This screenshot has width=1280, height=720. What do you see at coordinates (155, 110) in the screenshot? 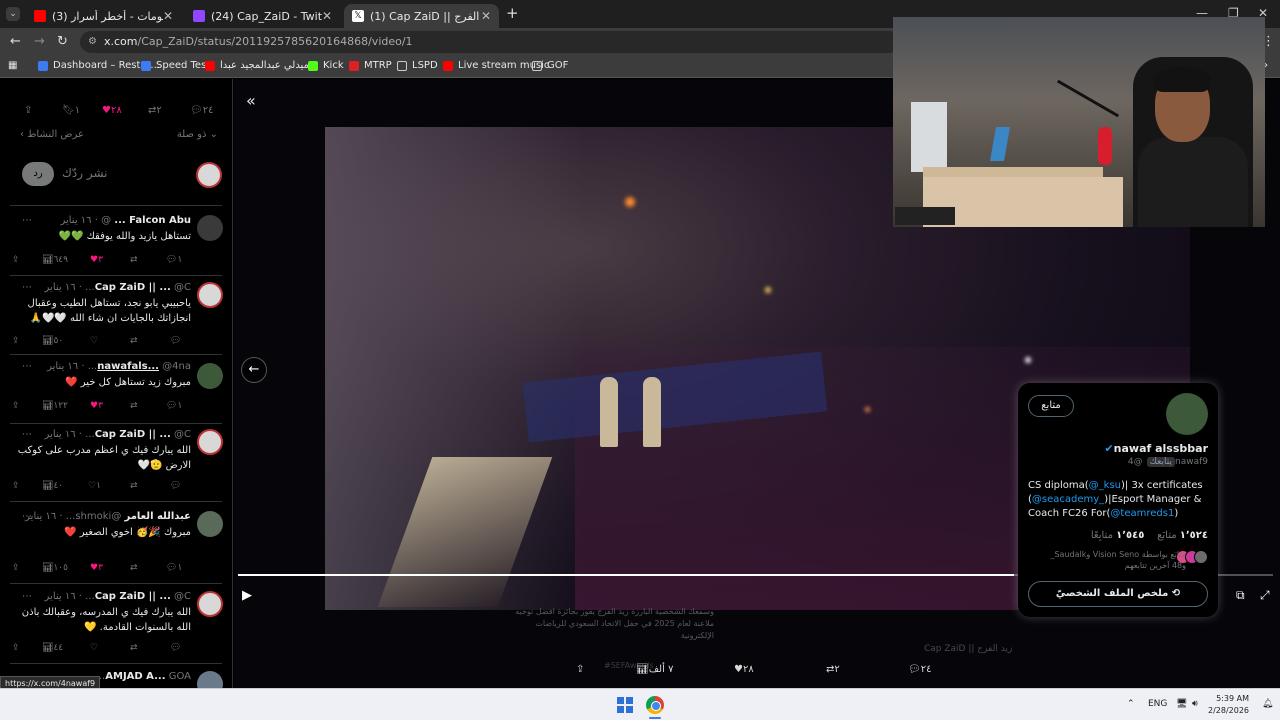
I see `retweet-action: ⇄ ٢` at bounding box center [155, 110].